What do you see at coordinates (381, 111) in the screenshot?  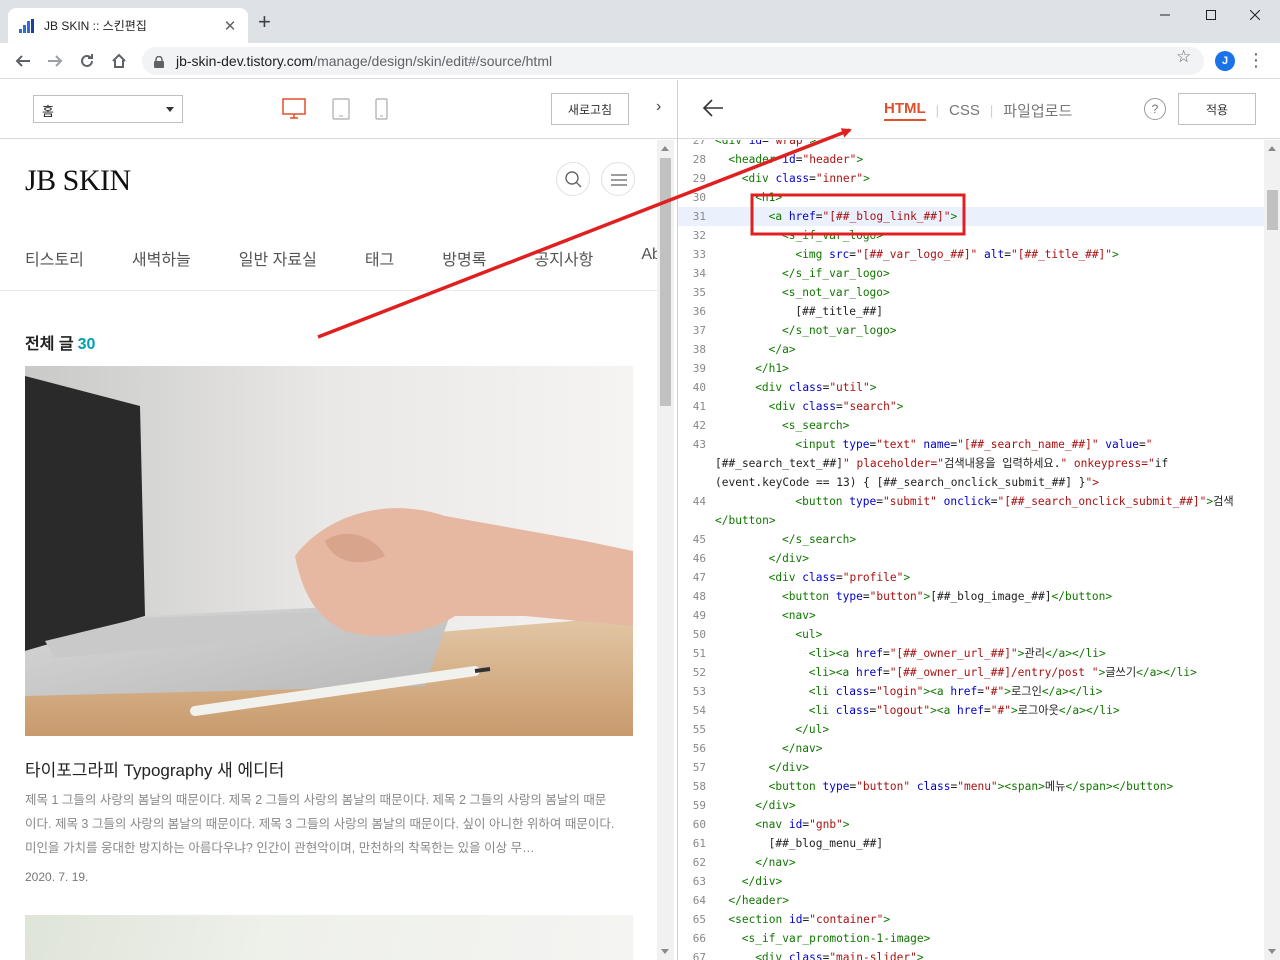 I see `mobile-view-icon` at bounding box center [381, 111].